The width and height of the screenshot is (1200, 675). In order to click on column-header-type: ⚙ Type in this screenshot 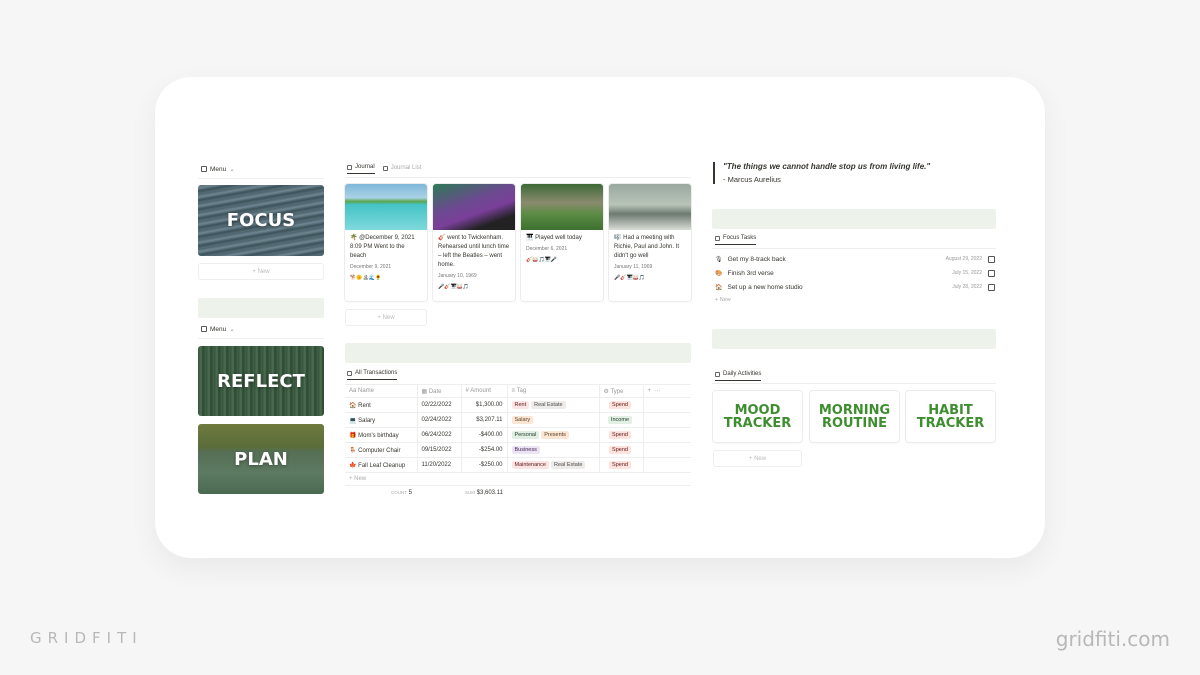, I will do `click(620, 391)`.